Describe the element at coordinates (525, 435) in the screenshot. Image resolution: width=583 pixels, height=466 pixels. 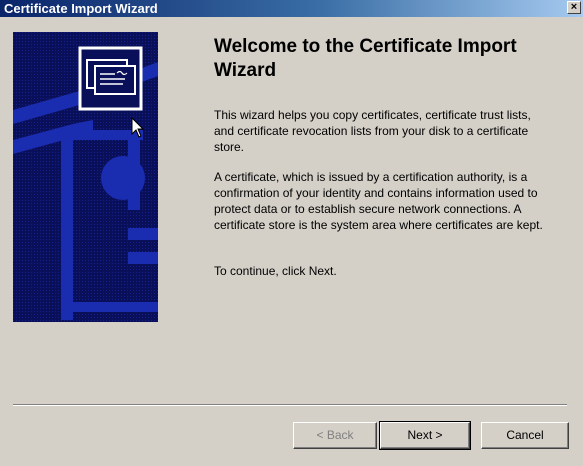
I see `cancel-button: Cancel` at that location.